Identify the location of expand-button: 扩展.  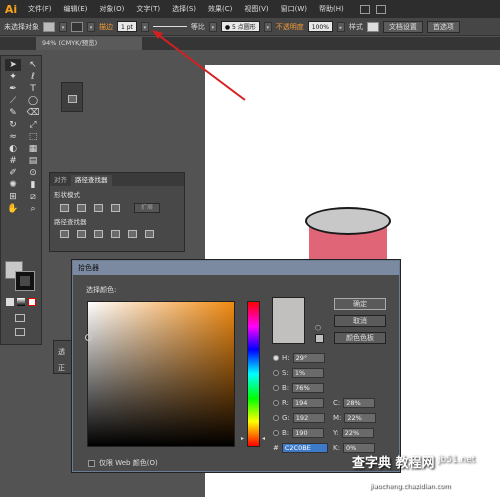
(147, 208).